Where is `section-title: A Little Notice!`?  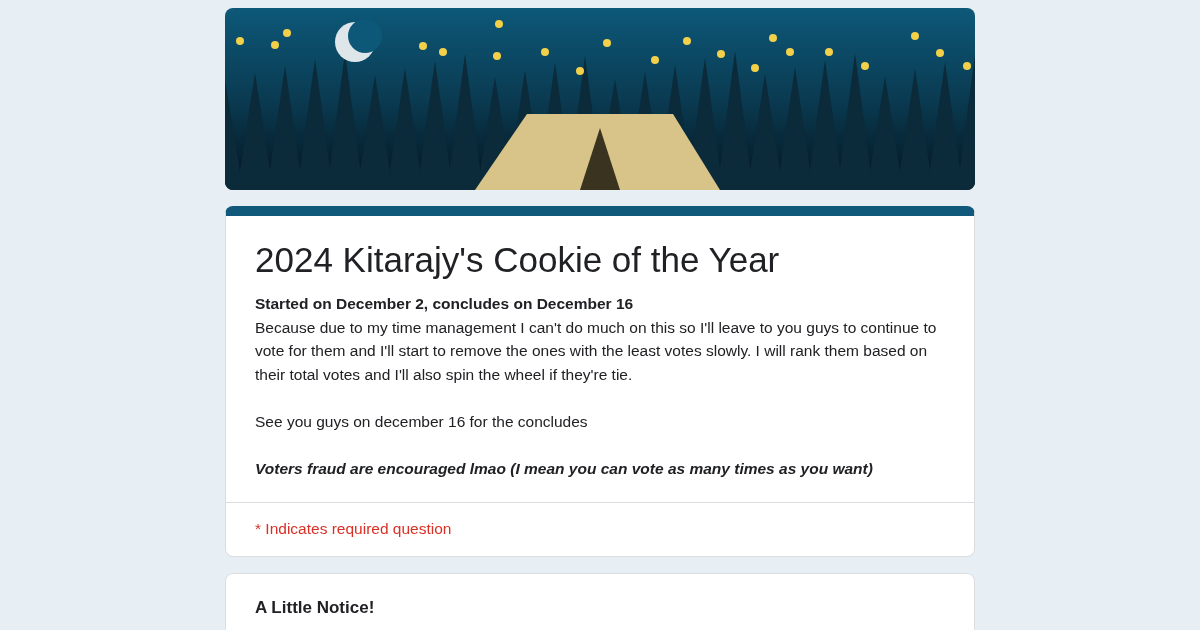
section-title: A Little Notice! is located at coordinates (315, 608).